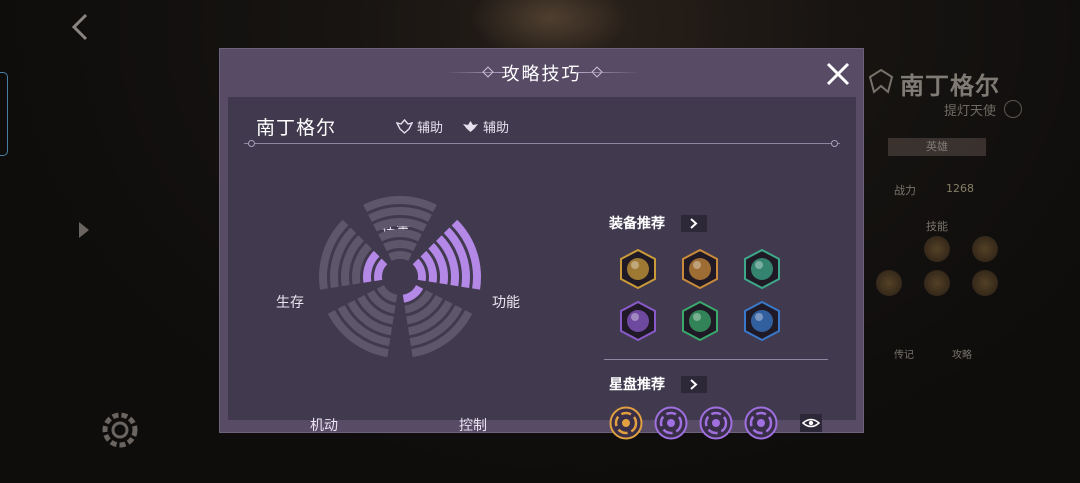 The image size is (1080, 483). I want to click on background-hero-name: 南丁格尔, so click(950, 86).